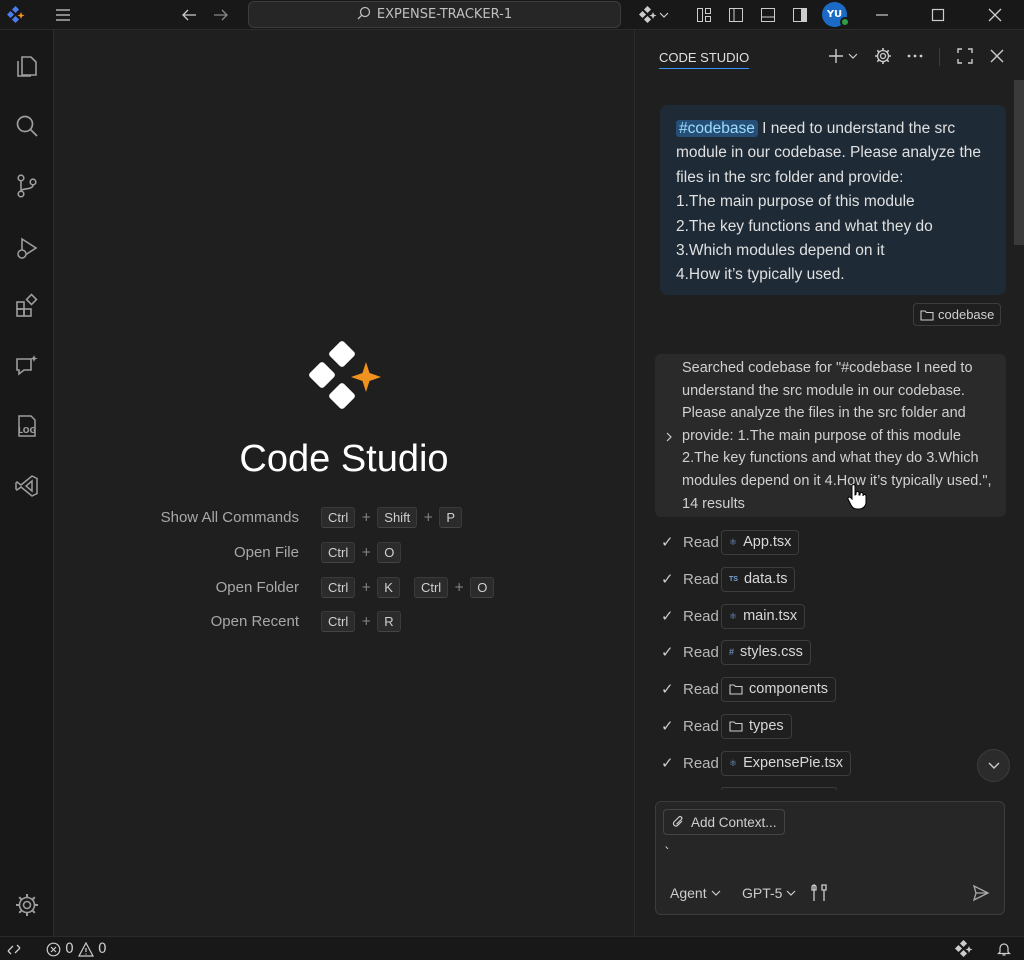 The width and height of the screenshot is (1024, 960). Describe the element at coordinates (704, 15) in the screenshot. I see `customize-layout-icon` at that location.